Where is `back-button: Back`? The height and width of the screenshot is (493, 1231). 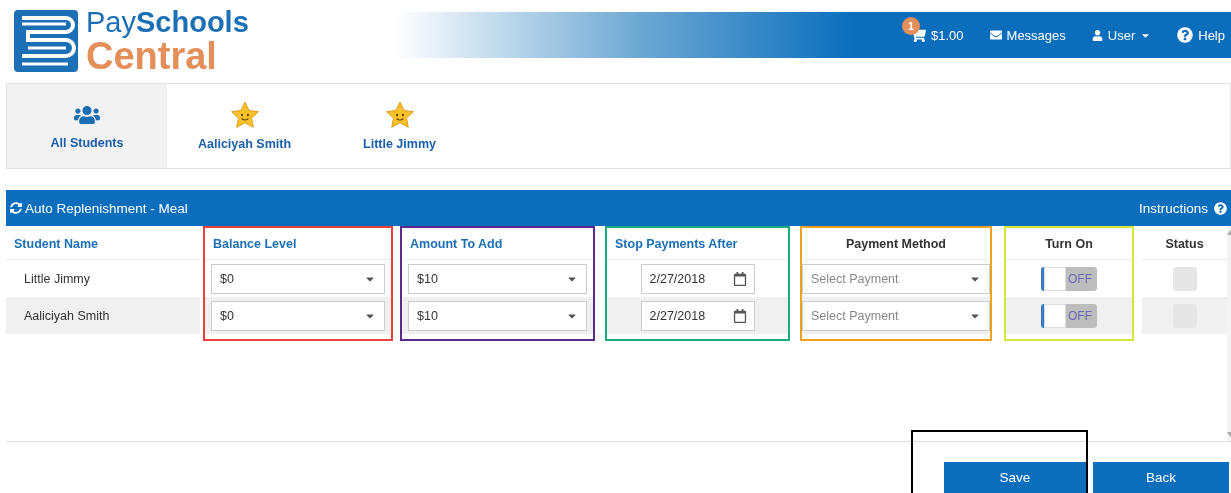 back-button: Back is located at coordinates (1161, 477).